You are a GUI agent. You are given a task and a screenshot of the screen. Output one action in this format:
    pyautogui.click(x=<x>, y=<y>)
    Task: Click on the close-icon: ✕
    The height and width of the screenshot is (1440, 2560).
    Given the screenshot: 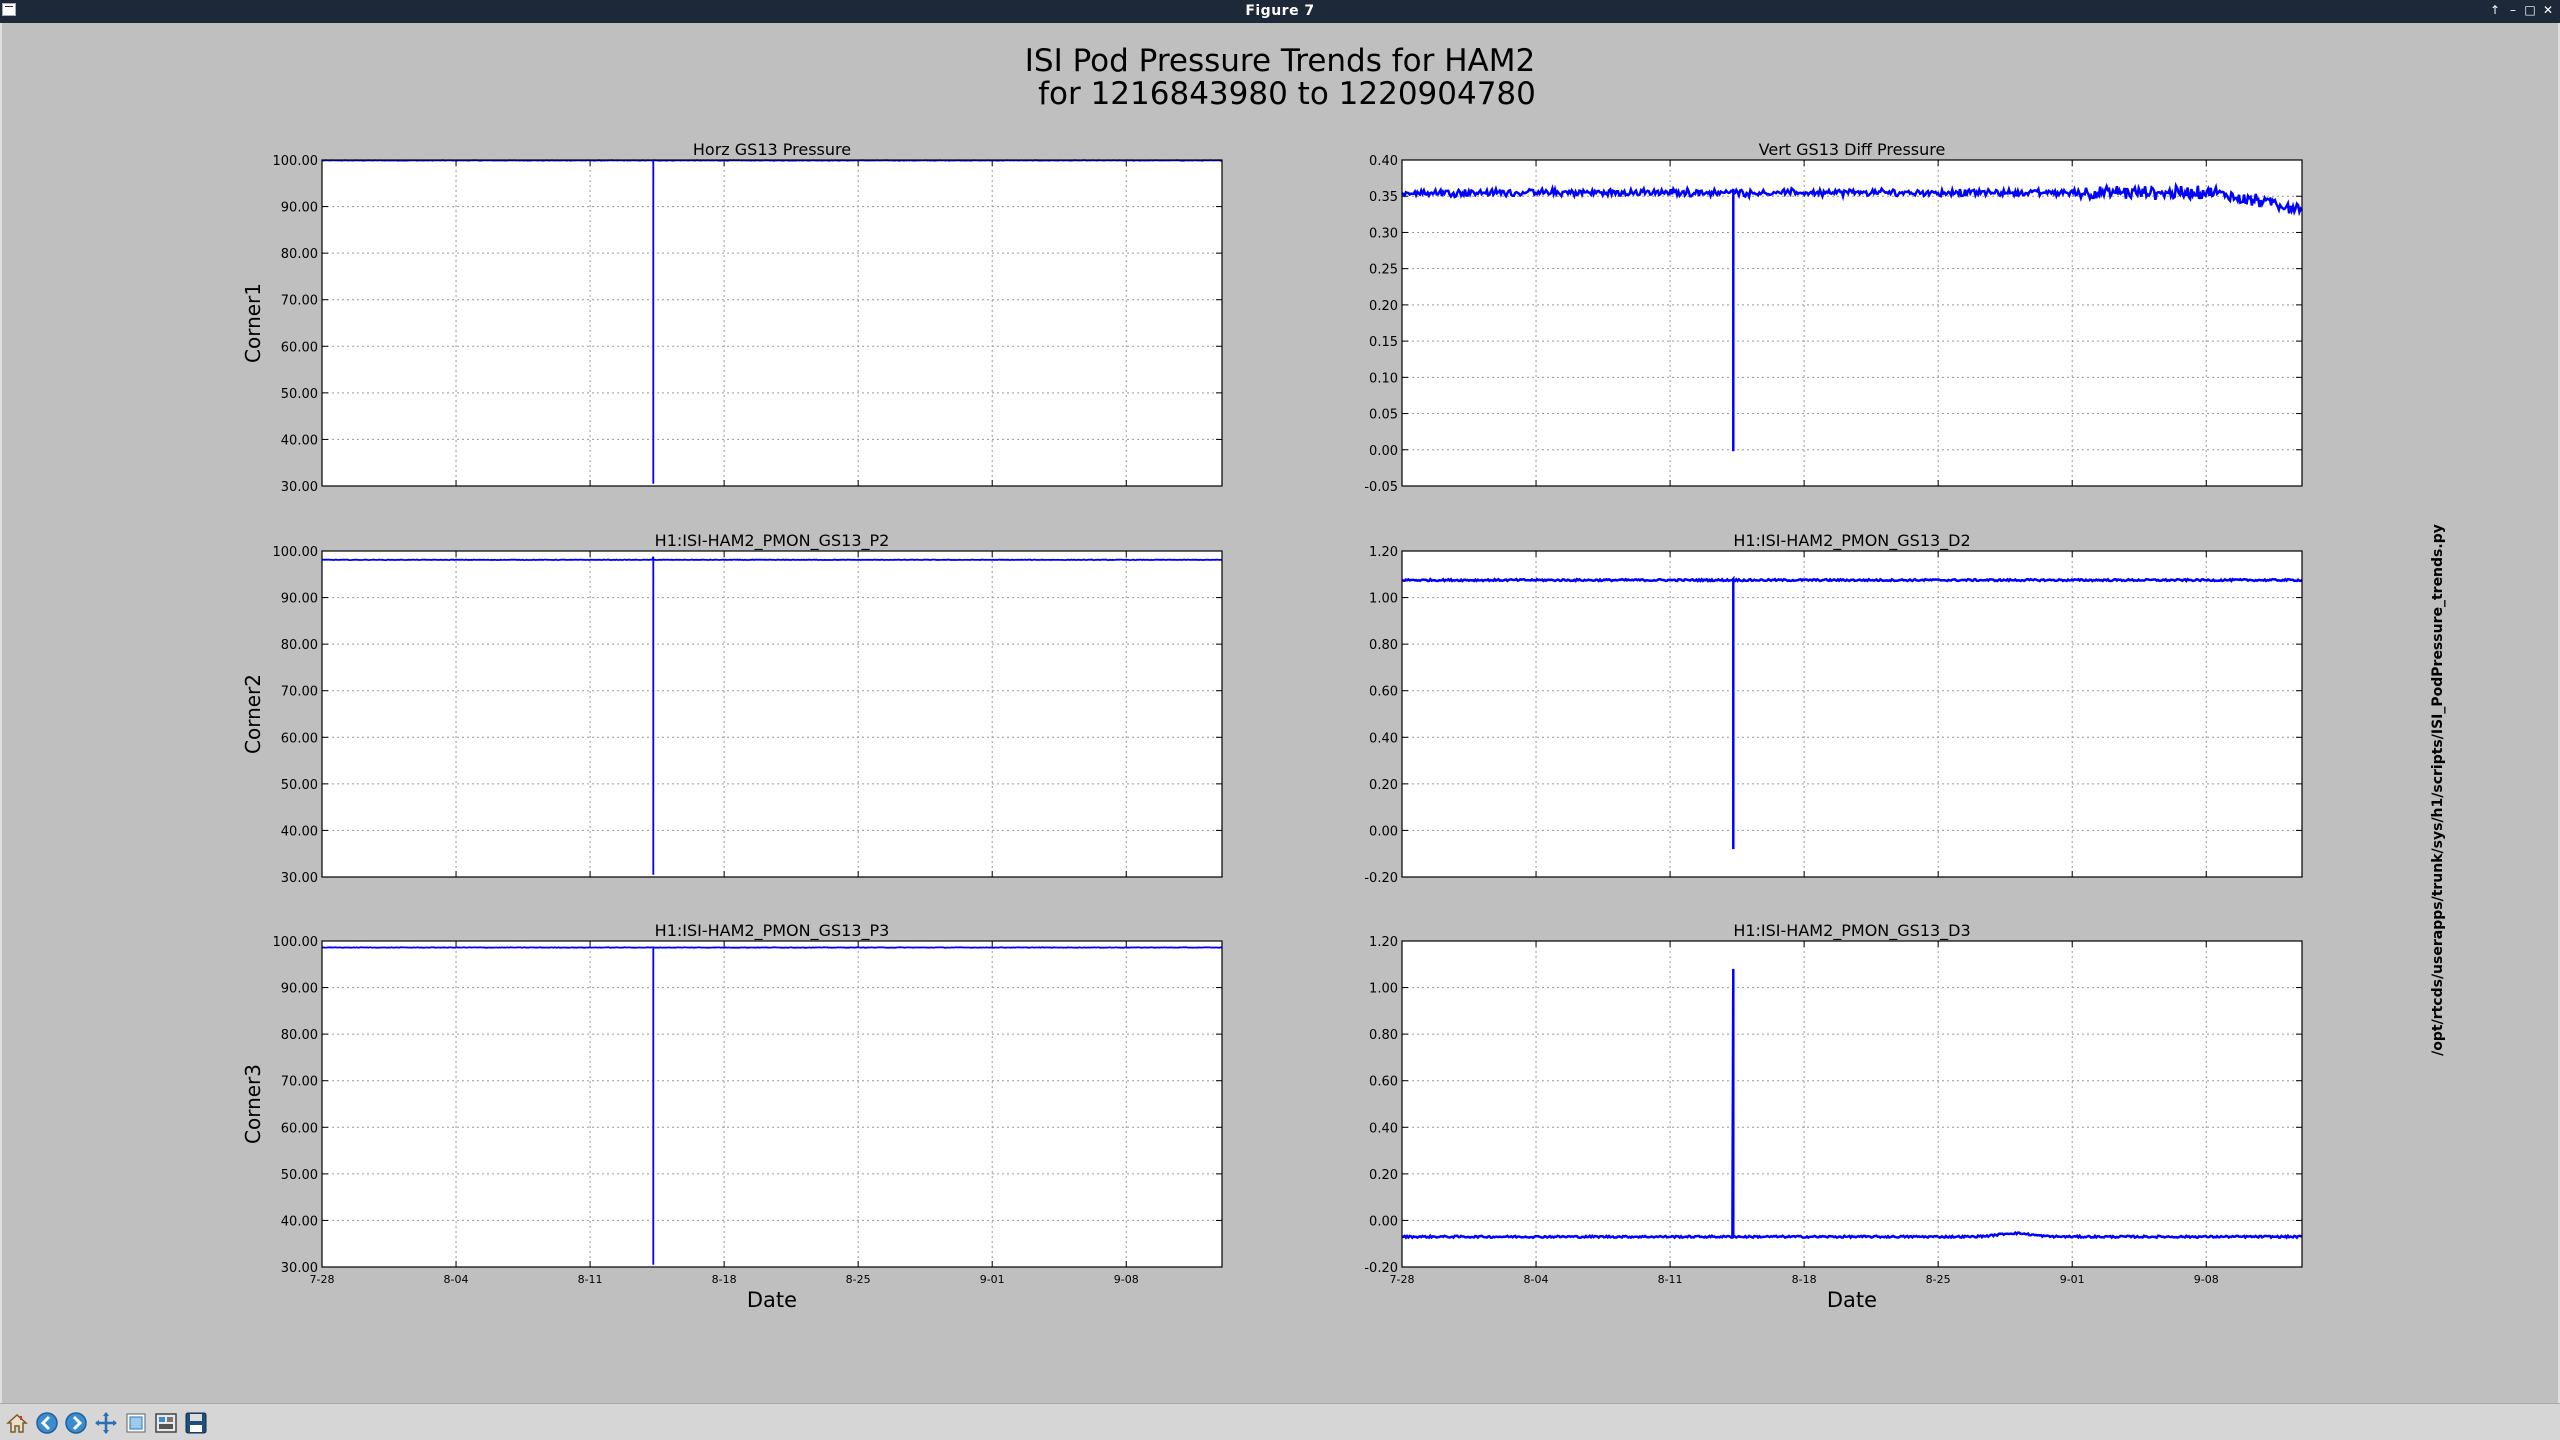 What is the action you would take?
    pyautogui.click(x=2548, y=10)
    